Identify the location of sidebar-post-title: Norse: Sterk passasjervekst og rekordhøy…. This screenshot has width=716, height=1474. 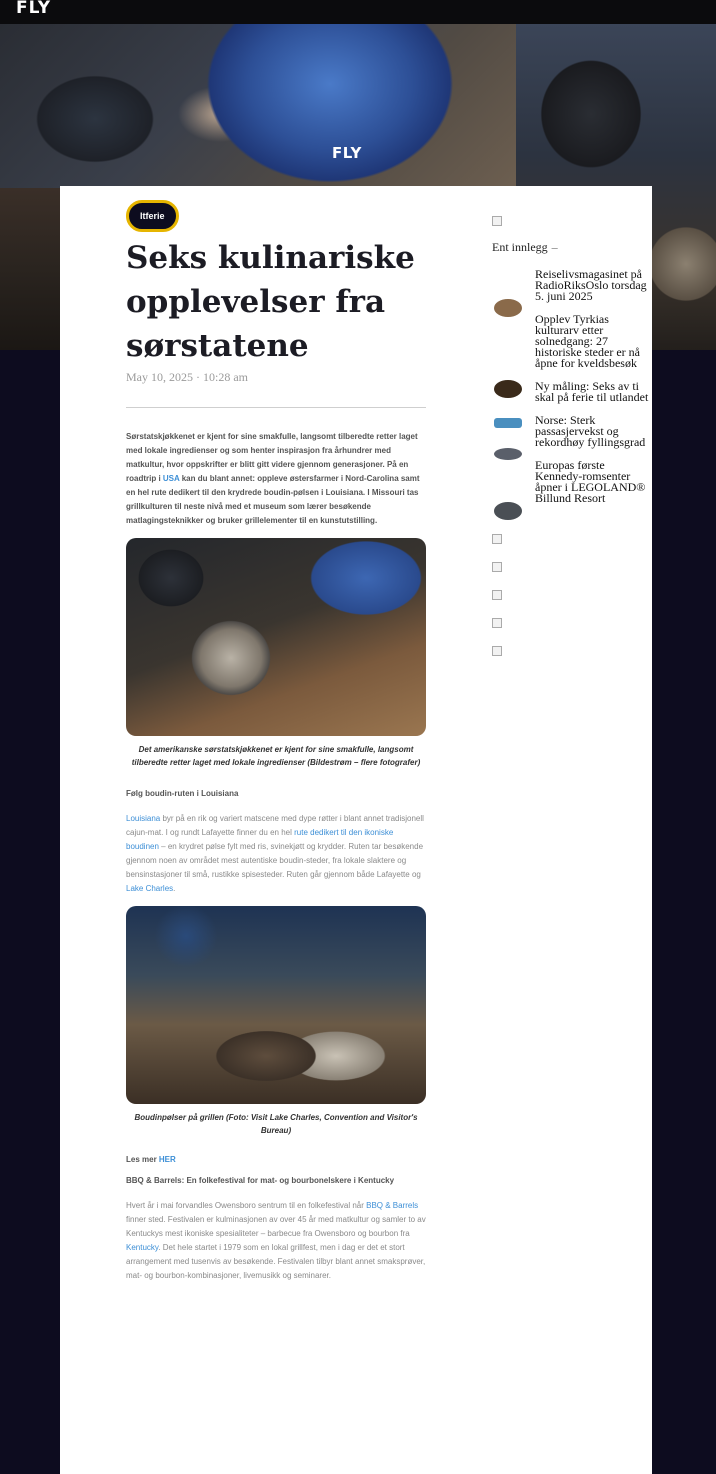
(593, 431).